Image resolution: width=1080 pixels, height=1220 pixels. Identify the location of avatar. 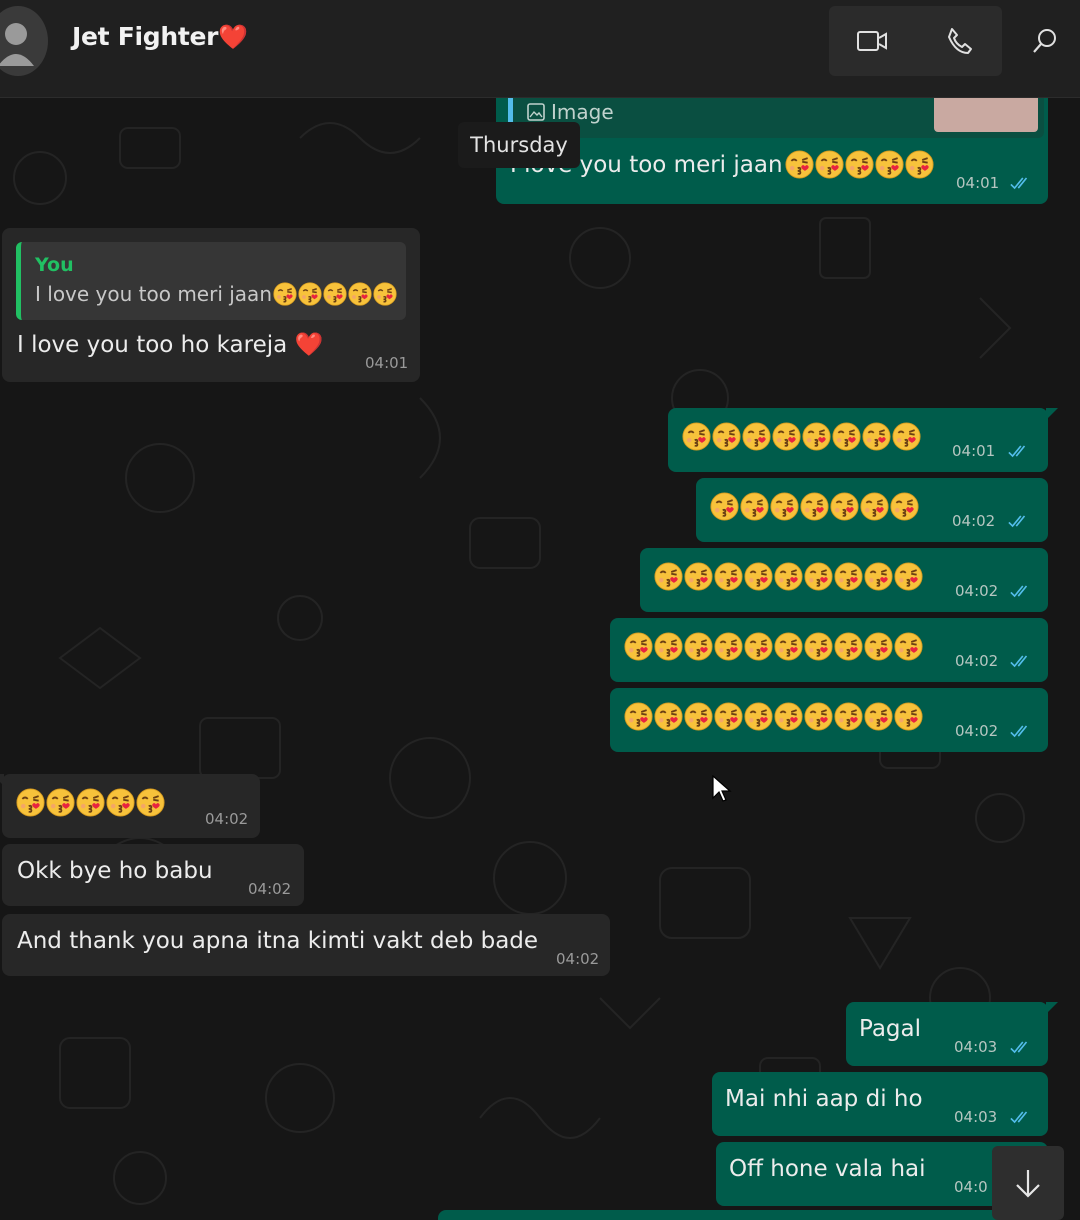
(24, 41).